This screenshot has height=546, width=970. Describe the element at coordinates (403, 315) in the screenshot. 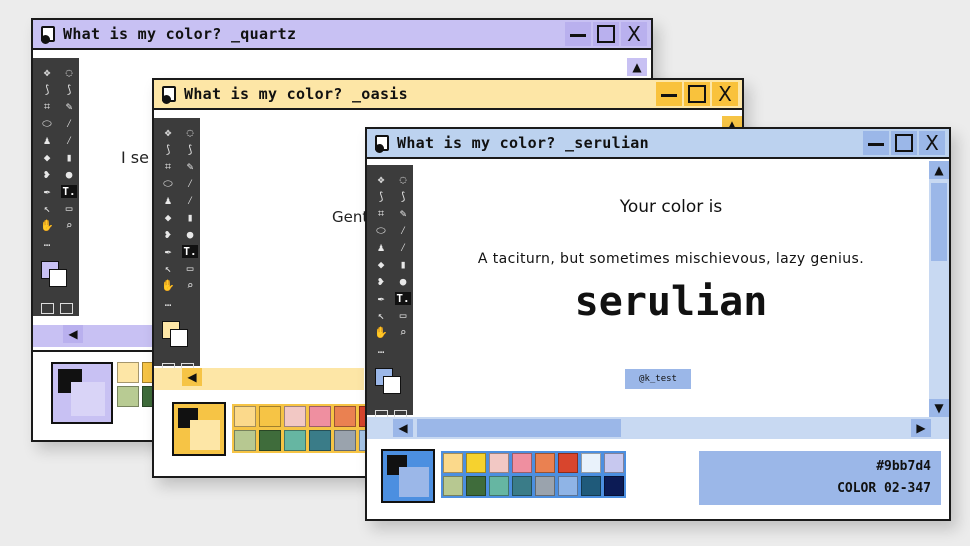

I see `tool-button: ▭` at that location.